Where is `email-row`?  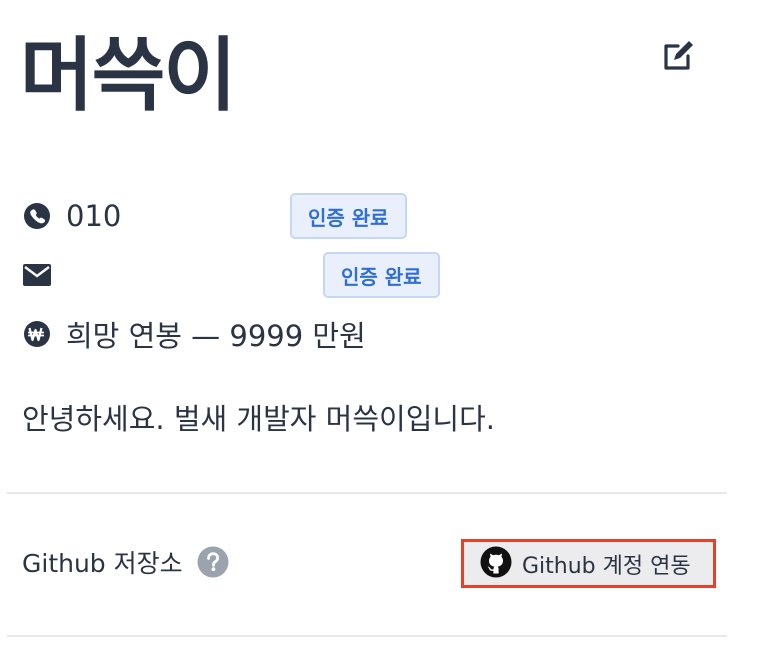 email-row is located at coordinates (44, 275).